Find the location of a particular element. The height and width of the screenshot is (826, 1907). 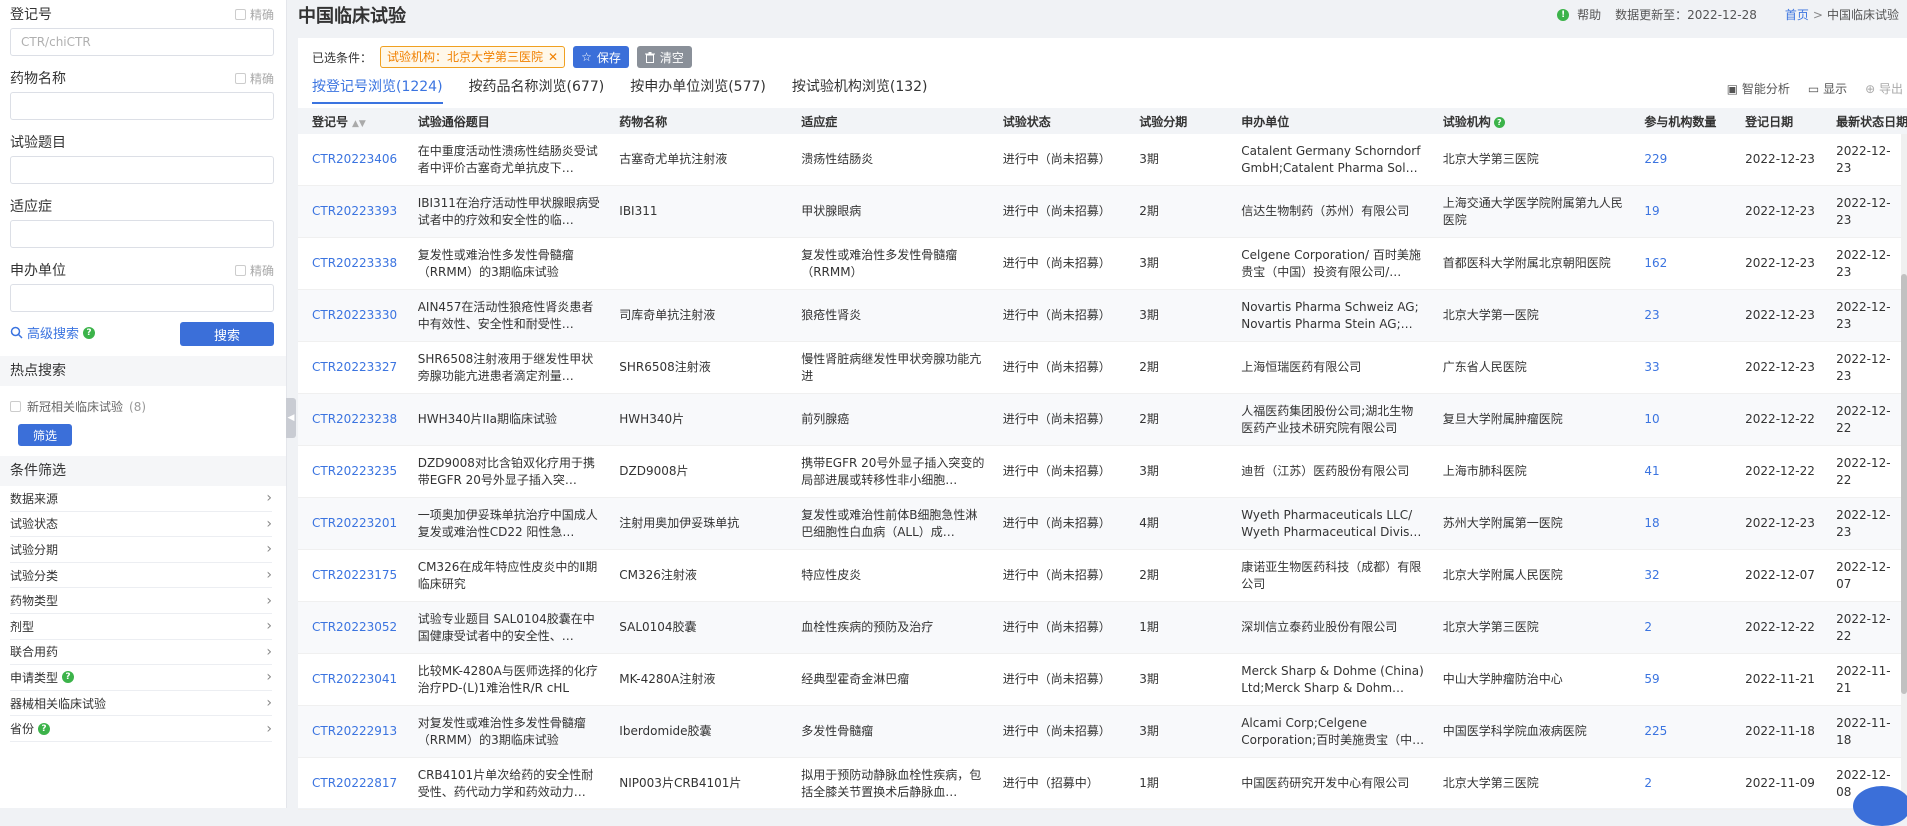

site-count-cell: 10 is located at coordinates (1681, 419).